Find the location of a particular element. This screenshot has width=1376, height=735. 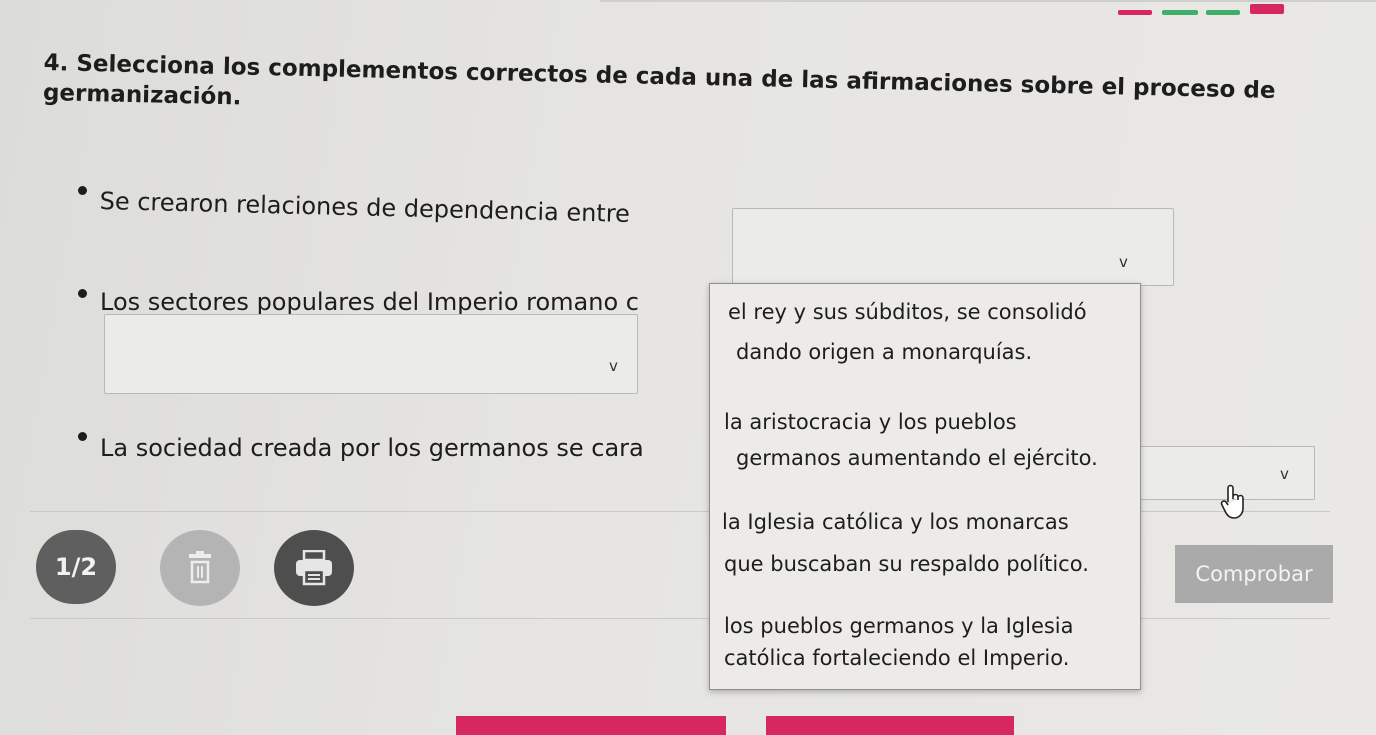

check-button-label: Comprobar is located at coordinates (1254, 574).